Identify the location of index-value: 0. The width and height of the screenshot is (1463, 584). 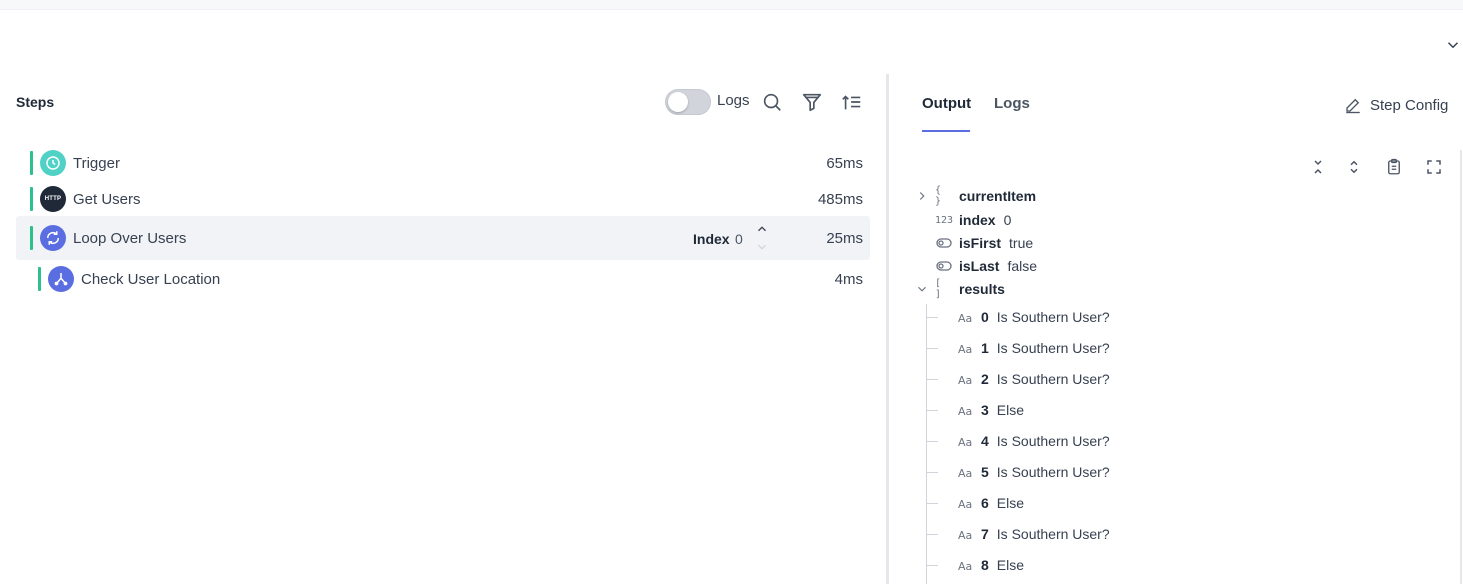
(739, 239).